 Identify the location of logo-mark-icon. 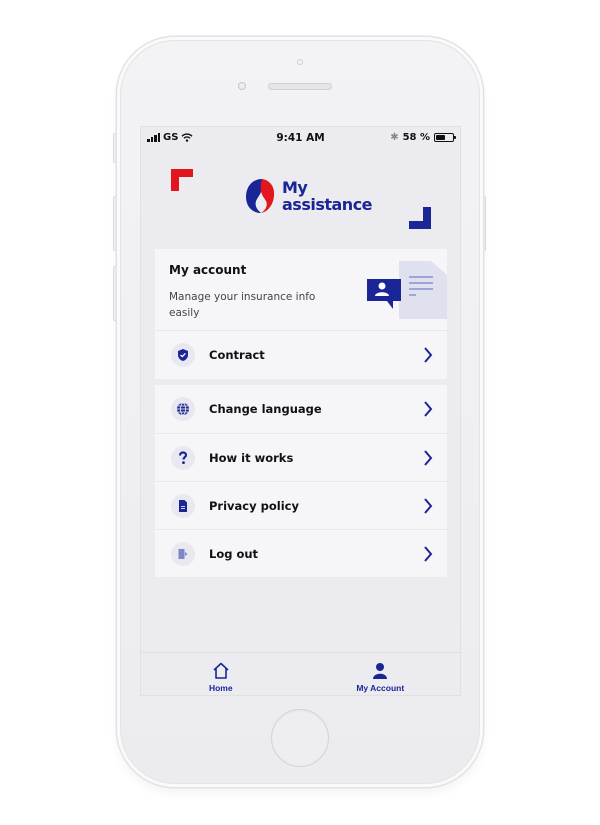
(260, 196).